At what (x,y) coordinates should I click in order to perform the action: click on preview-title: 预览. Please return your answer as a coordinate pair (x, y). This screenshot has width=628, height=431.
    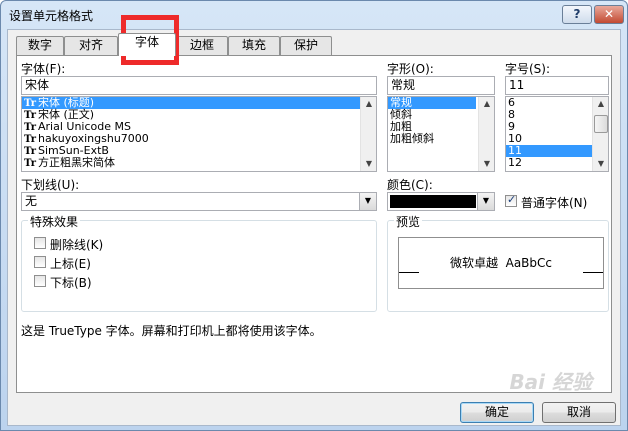
    Looking at the image, I should click on (408, 221).